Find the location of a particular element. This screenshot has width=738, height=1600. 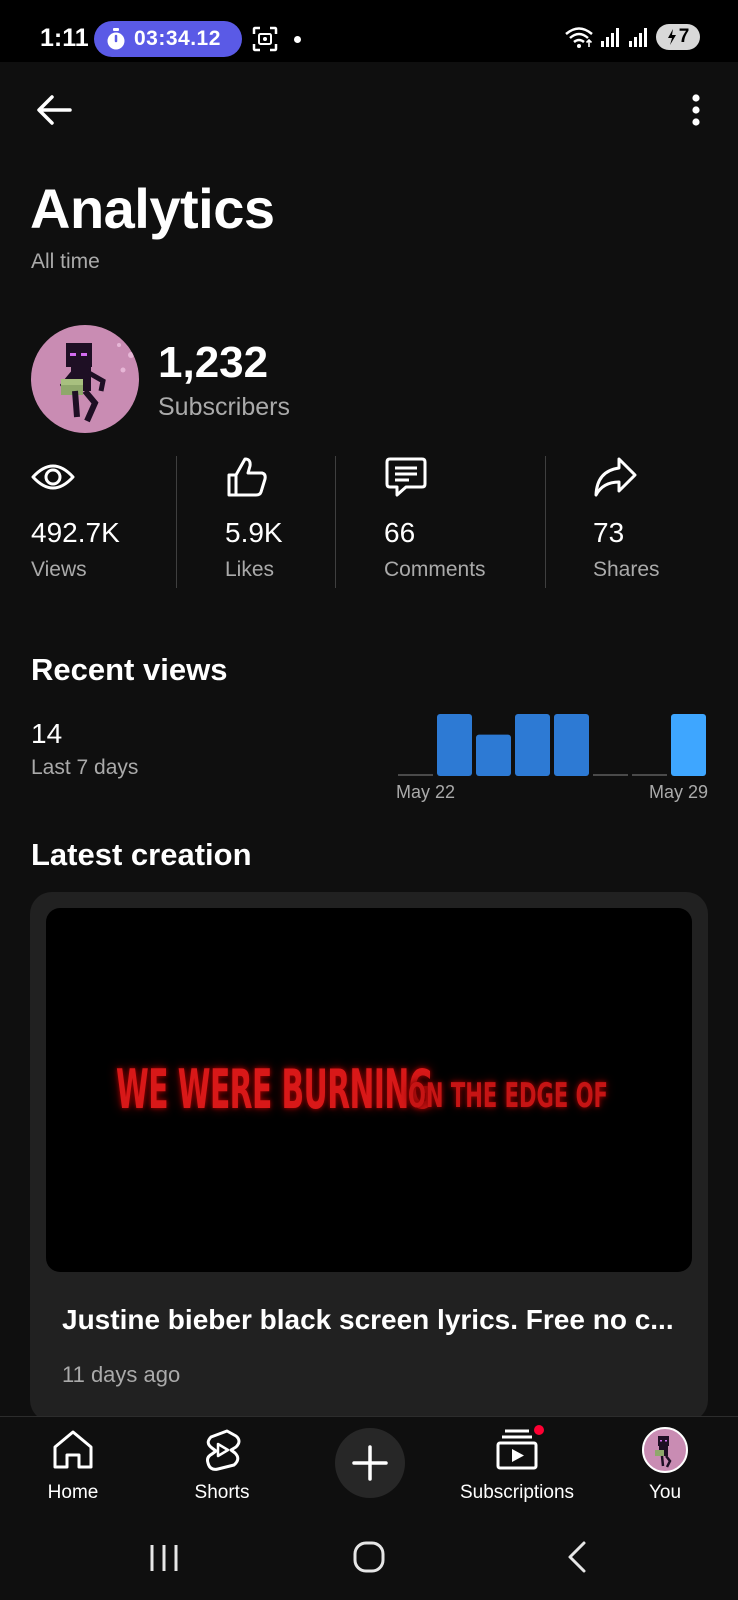

stat-label: Views is located at coordinates (59, 569).